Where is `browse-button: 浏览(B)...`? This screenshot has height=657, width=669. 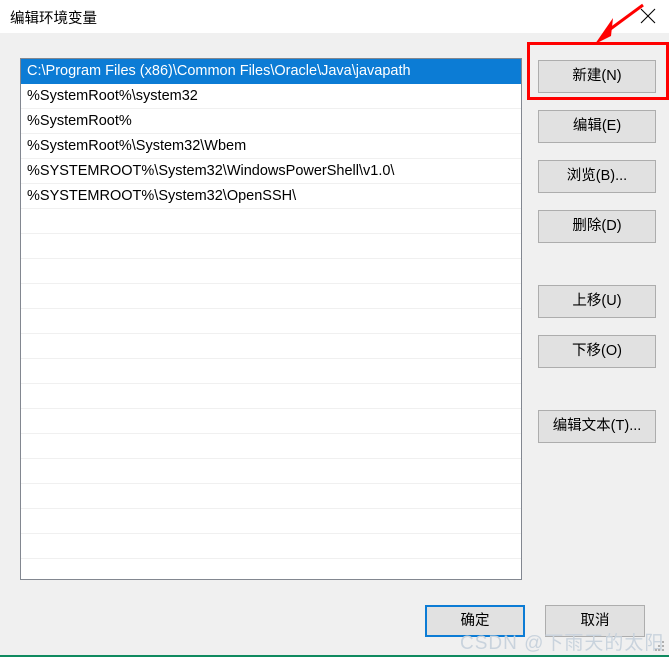 browse-button: 浏览(B)... is located at coordinates (597, 176).